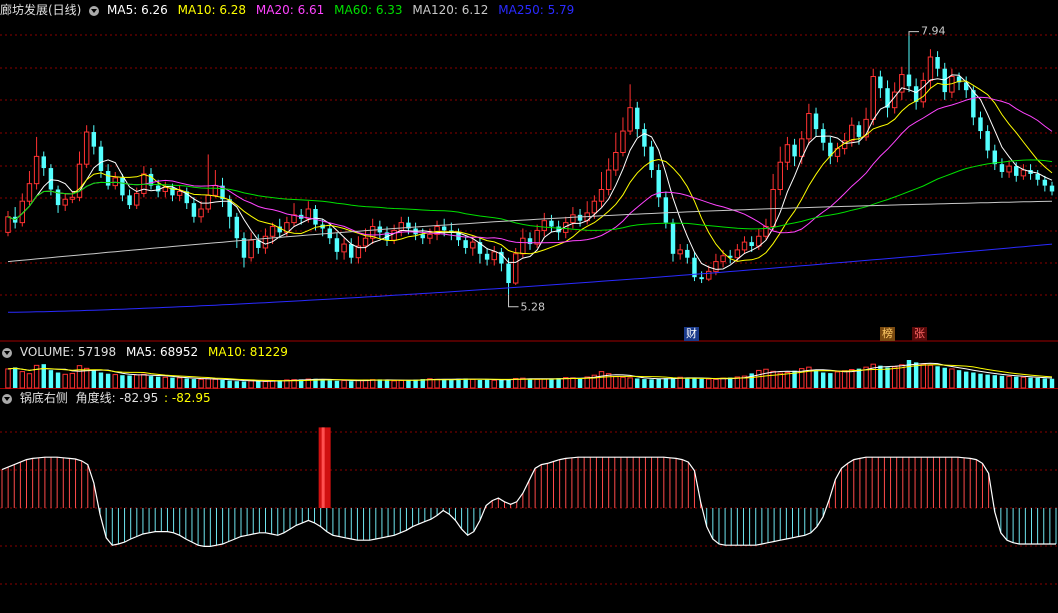 The width and height of the screenshot is (1058, 613). I want to click on marker-zhang: 张, so click(919, 334).